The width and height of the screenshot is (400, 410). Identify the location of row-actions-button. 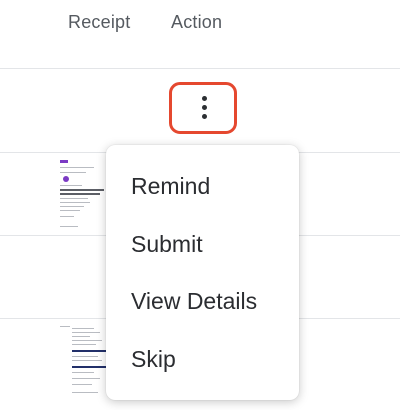
(203, 108).